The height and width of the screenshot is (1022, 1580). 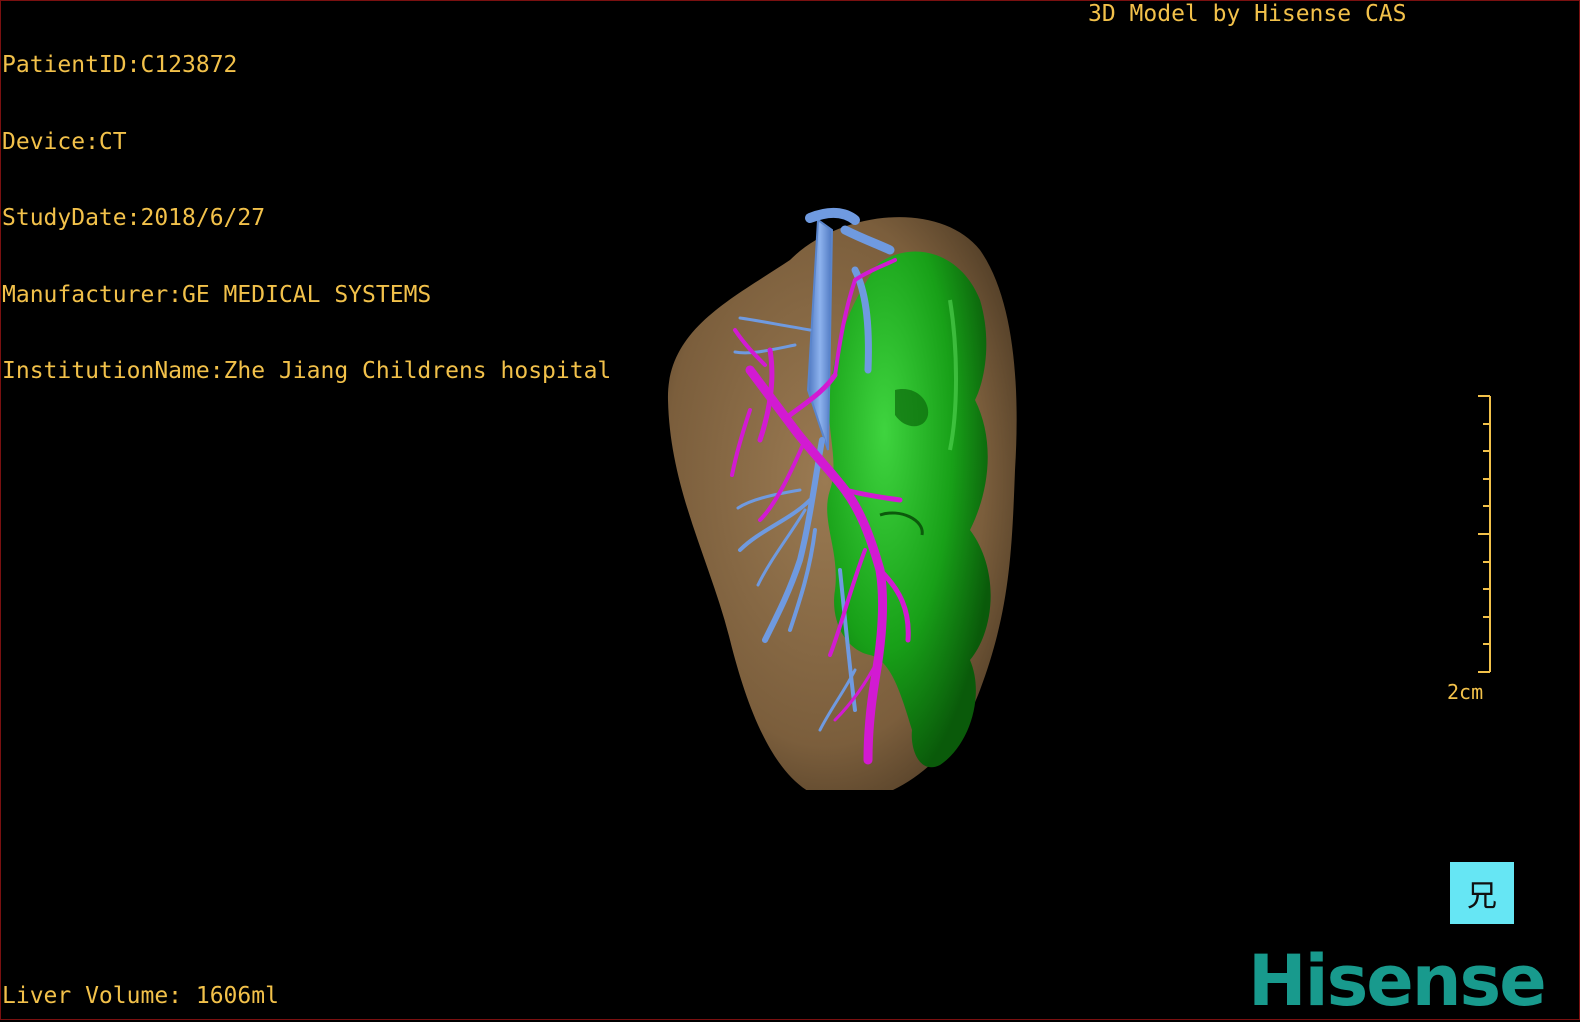 What do you see at coordinates (1465, 692) in the screenshot?
I see `scale-label: 2cm` at bounding box center [1465, 692].